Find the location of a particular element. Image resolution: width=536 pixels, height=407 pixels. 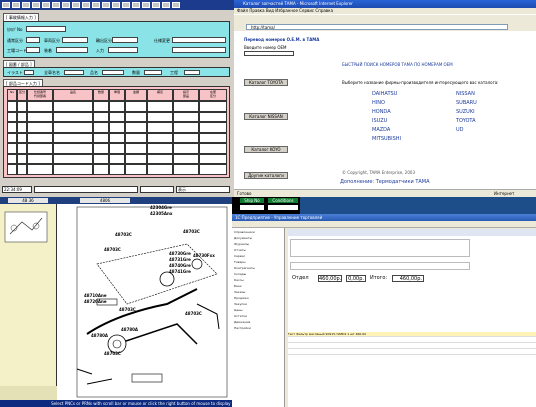

part-number-label: 48730Fxx is located at coordinates (204, 256).